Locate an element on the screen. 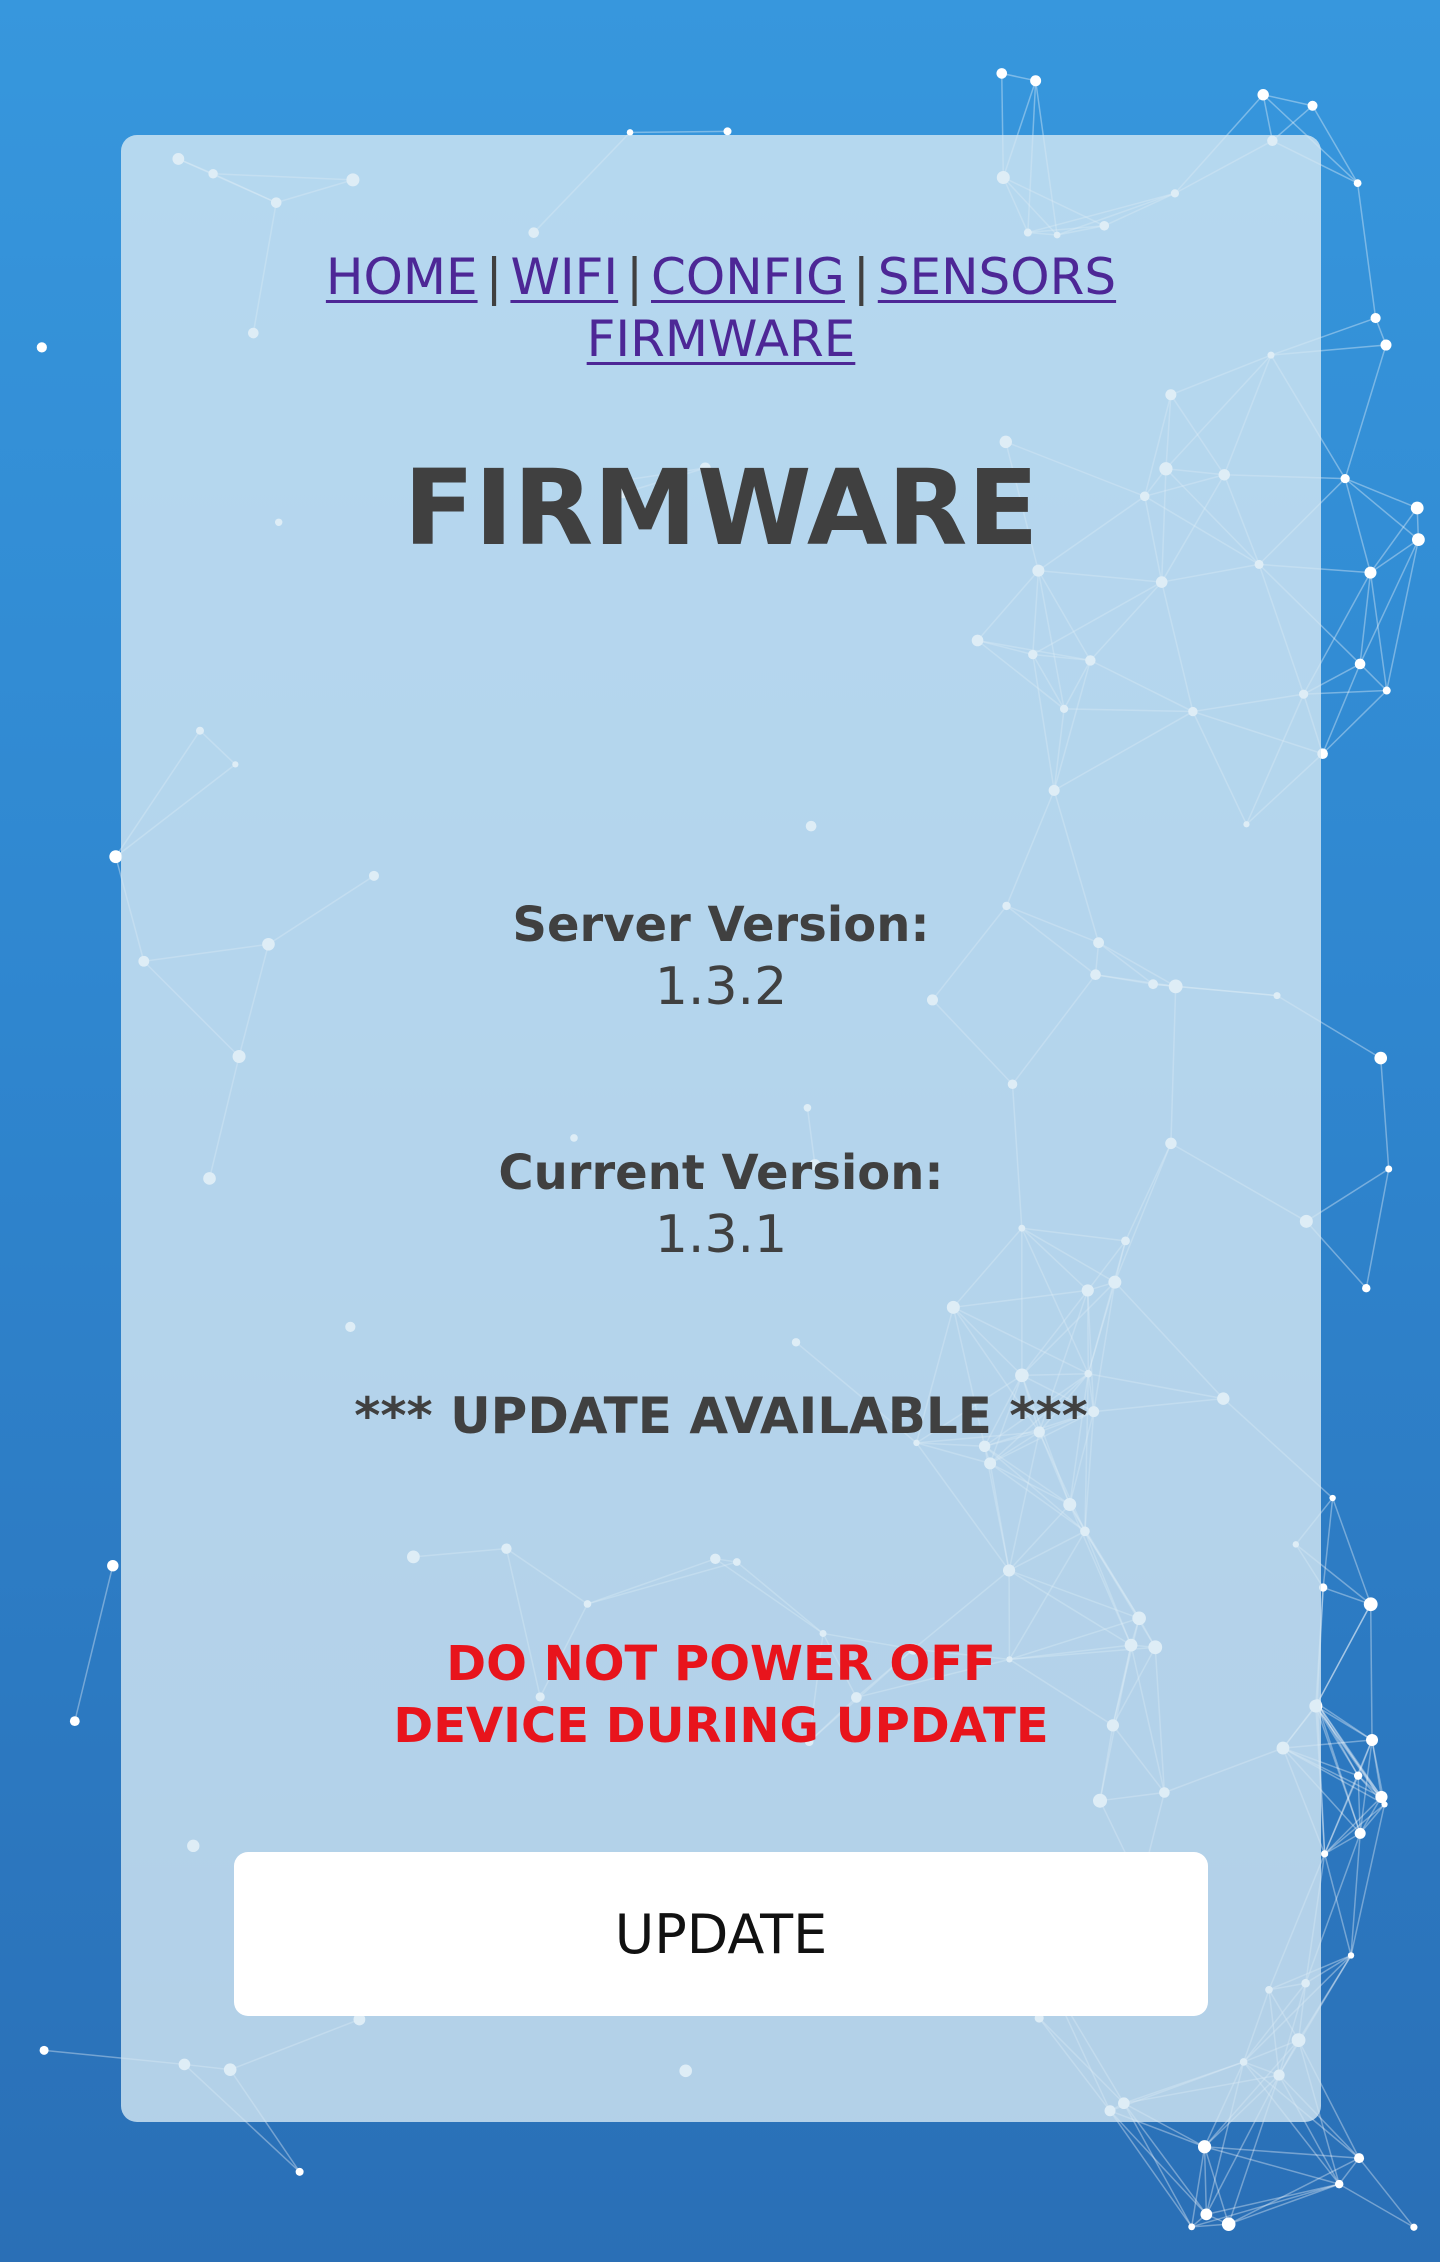 Image resolution: width=1440 pixels, height=2262 pixels. nav-link-wifi: WIFI is located at coordinates (564, 277).